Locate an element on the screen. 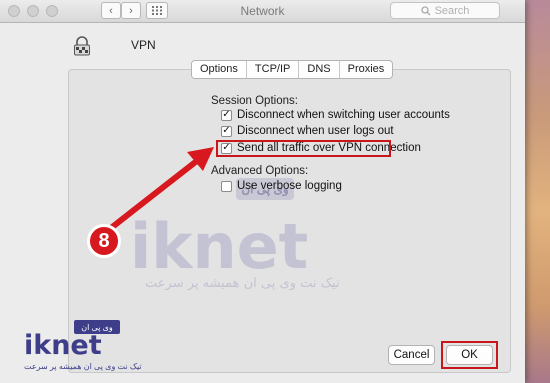  cancel-button: Cancel is located at coordinates (411, 355).